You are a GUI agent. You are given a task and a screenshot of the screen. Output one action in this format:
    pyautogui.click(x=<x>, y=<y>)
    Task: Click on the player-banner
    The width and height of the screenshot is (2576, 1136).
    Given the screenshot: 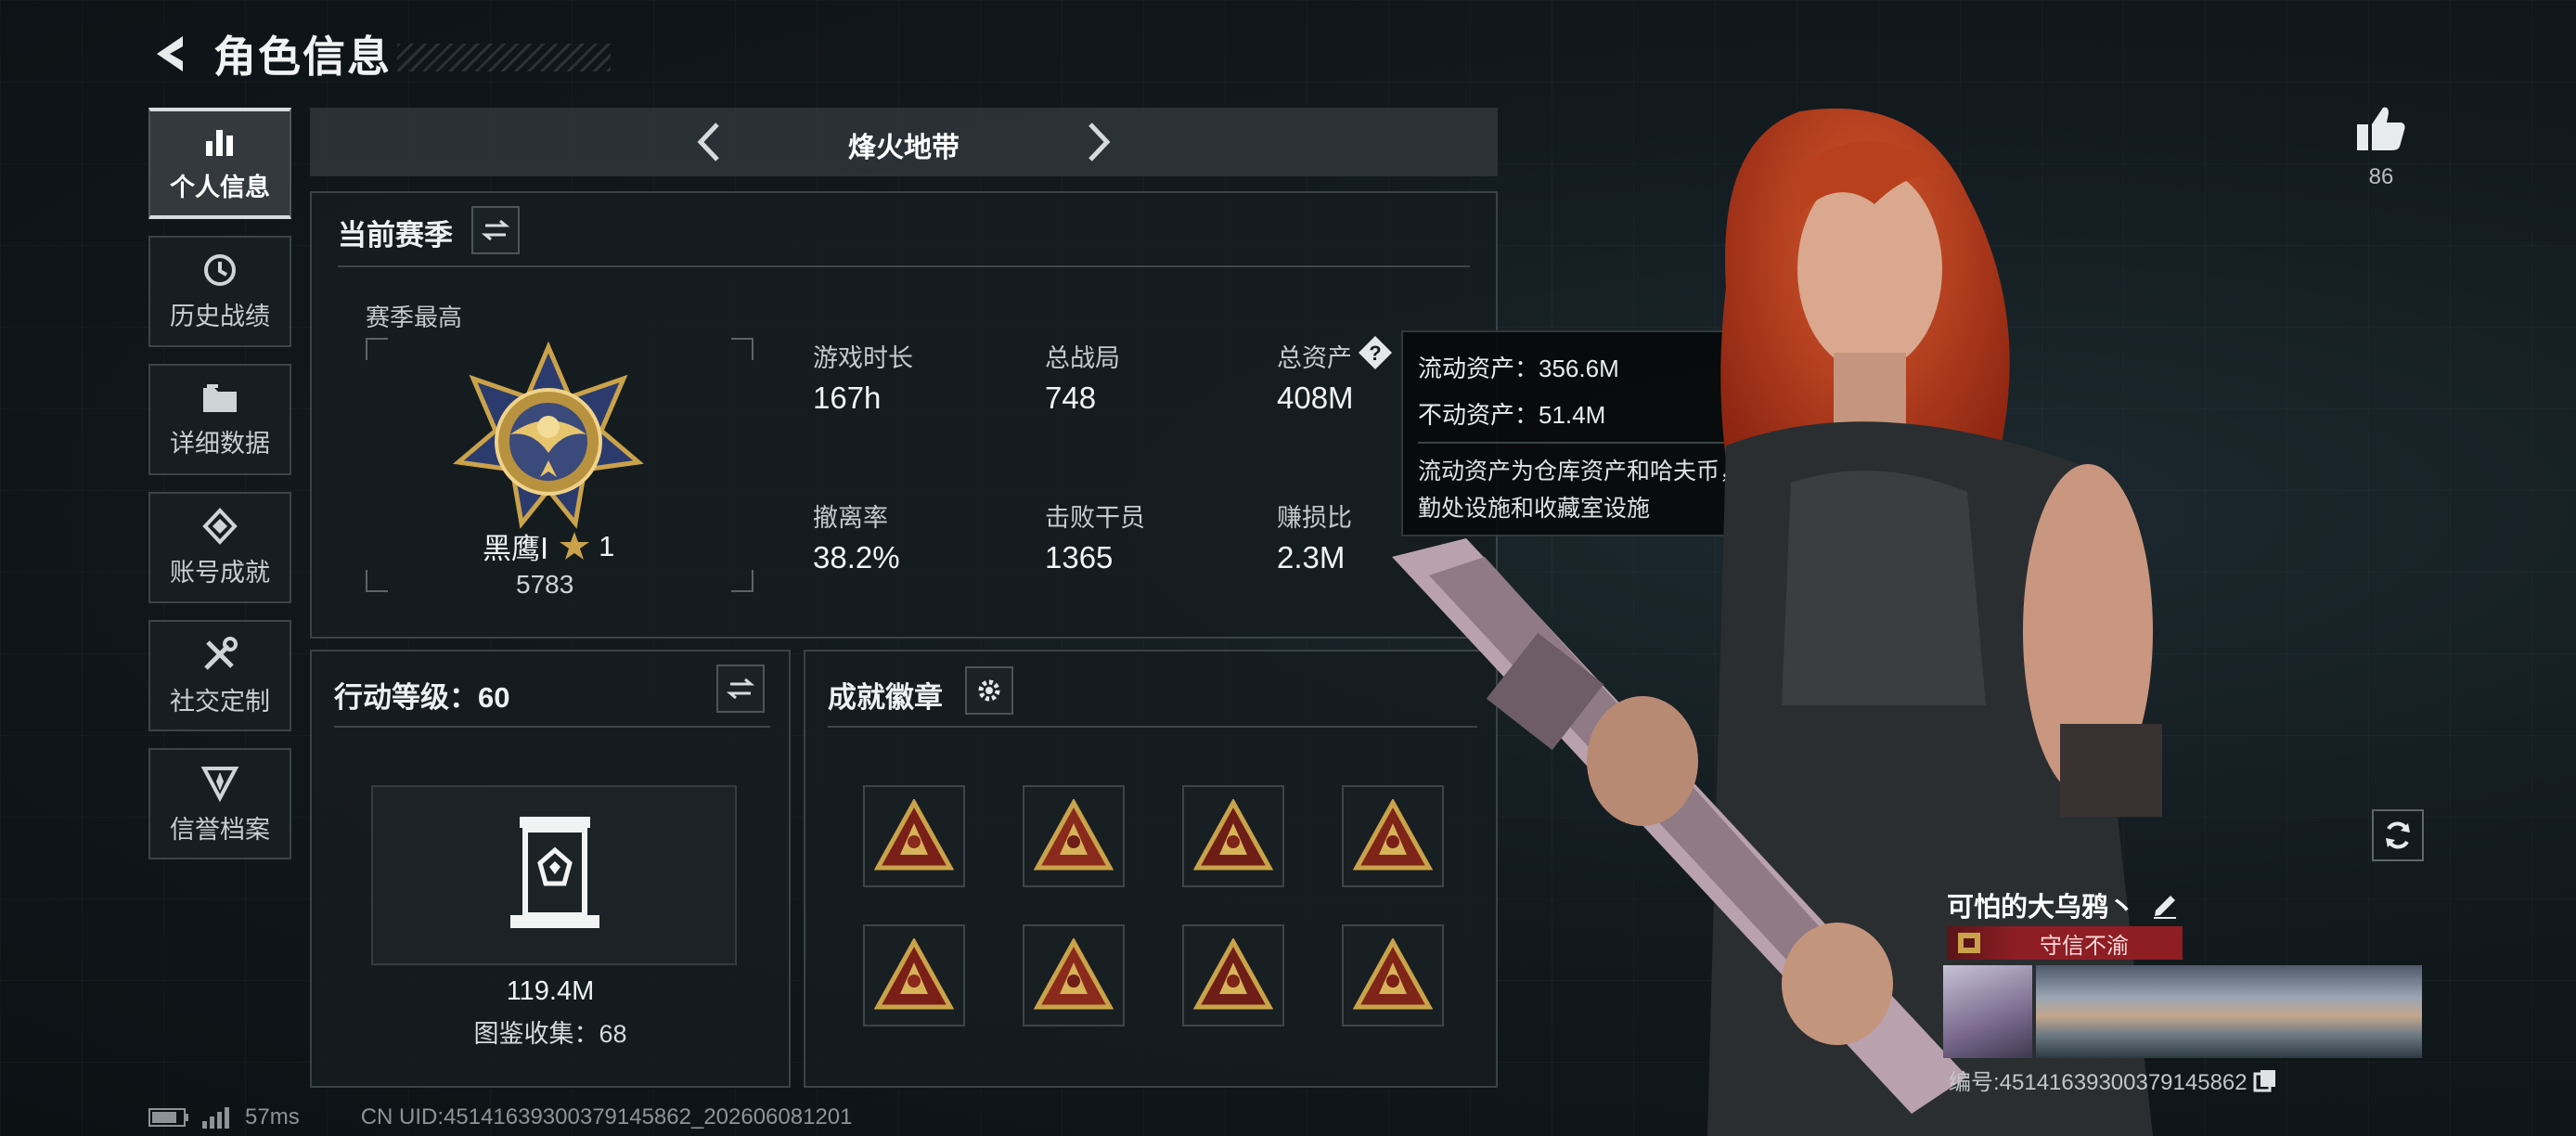 What is the action you would take?
    pyautogui.click(x=2229, y=1011)
    